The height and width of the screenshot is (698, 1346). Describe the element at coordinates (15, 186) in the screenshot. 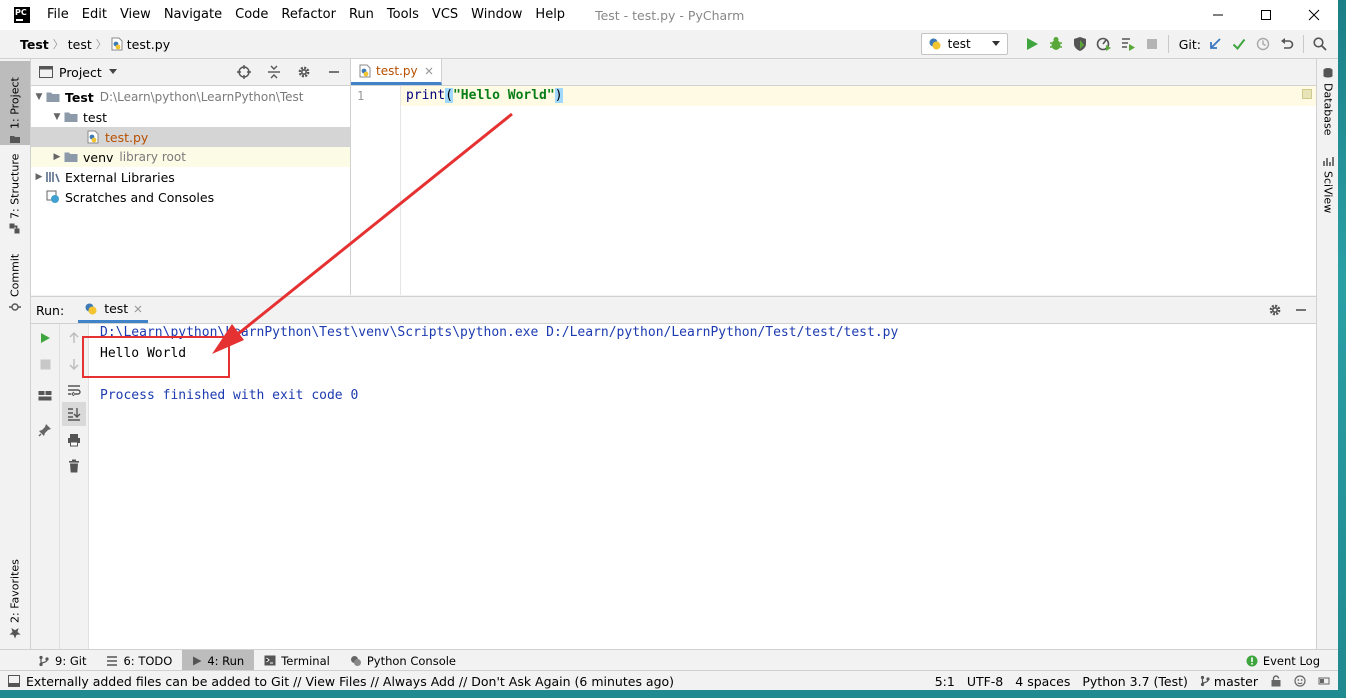

I see `tool-tab-structure-label: 7: Structure` at that location.